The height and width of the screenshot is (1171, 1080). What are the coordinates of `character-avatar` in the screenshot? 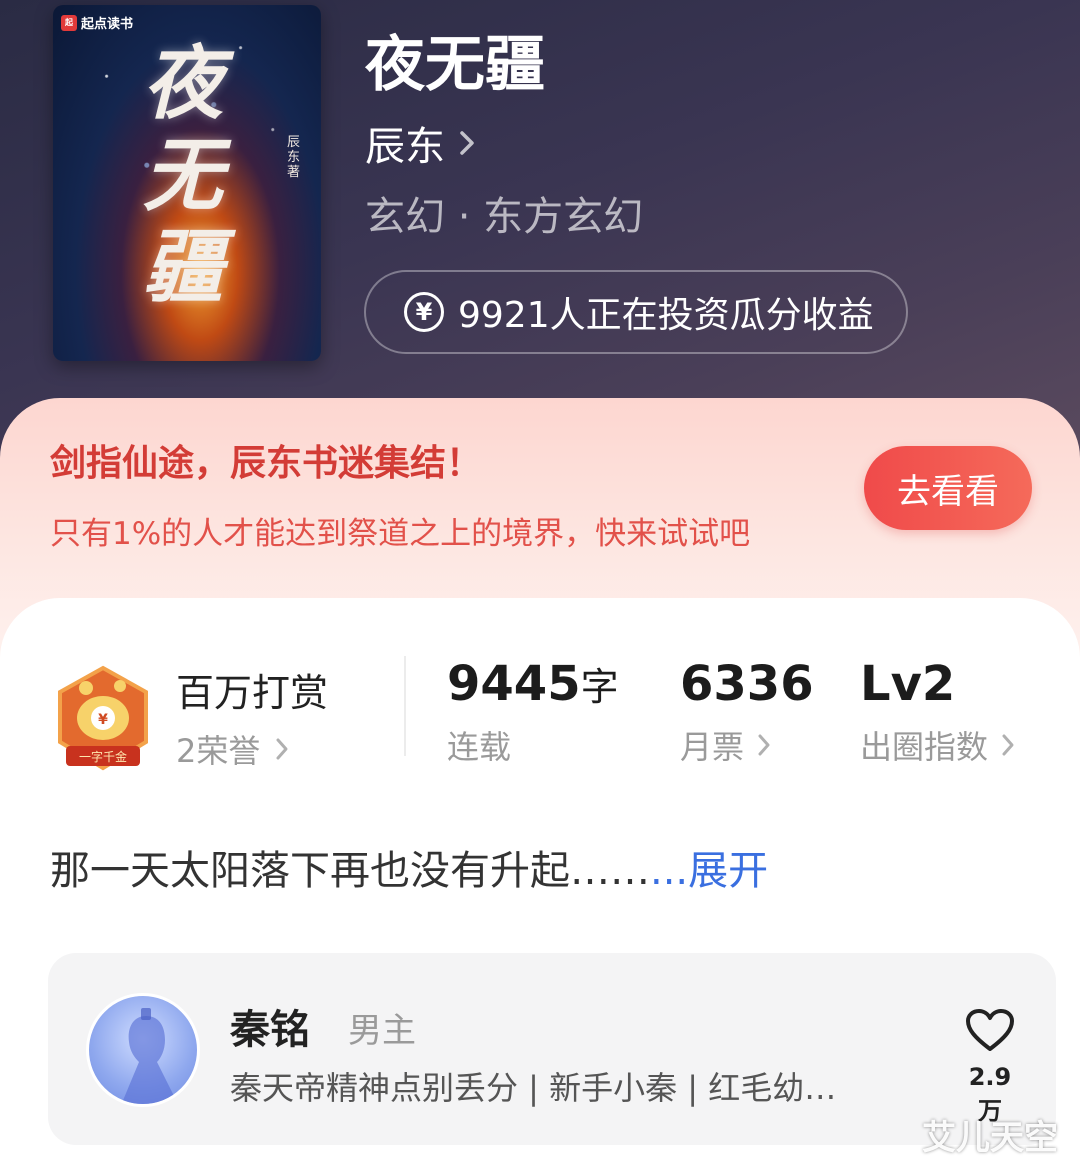 It's located at (143, 1050).